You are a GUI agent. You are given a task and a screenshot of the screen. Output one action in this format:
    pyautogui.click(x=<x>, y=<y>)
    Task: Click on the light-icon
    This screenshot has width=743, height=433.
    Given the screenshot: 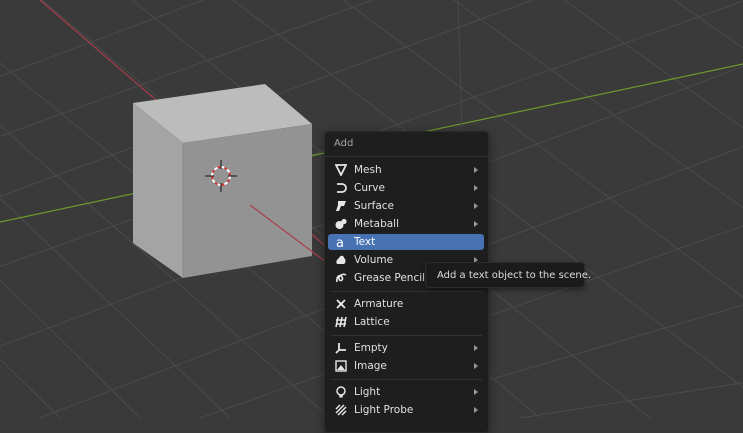 What is the action you would take?
    pyautogui.click(x=341, y=392)
    